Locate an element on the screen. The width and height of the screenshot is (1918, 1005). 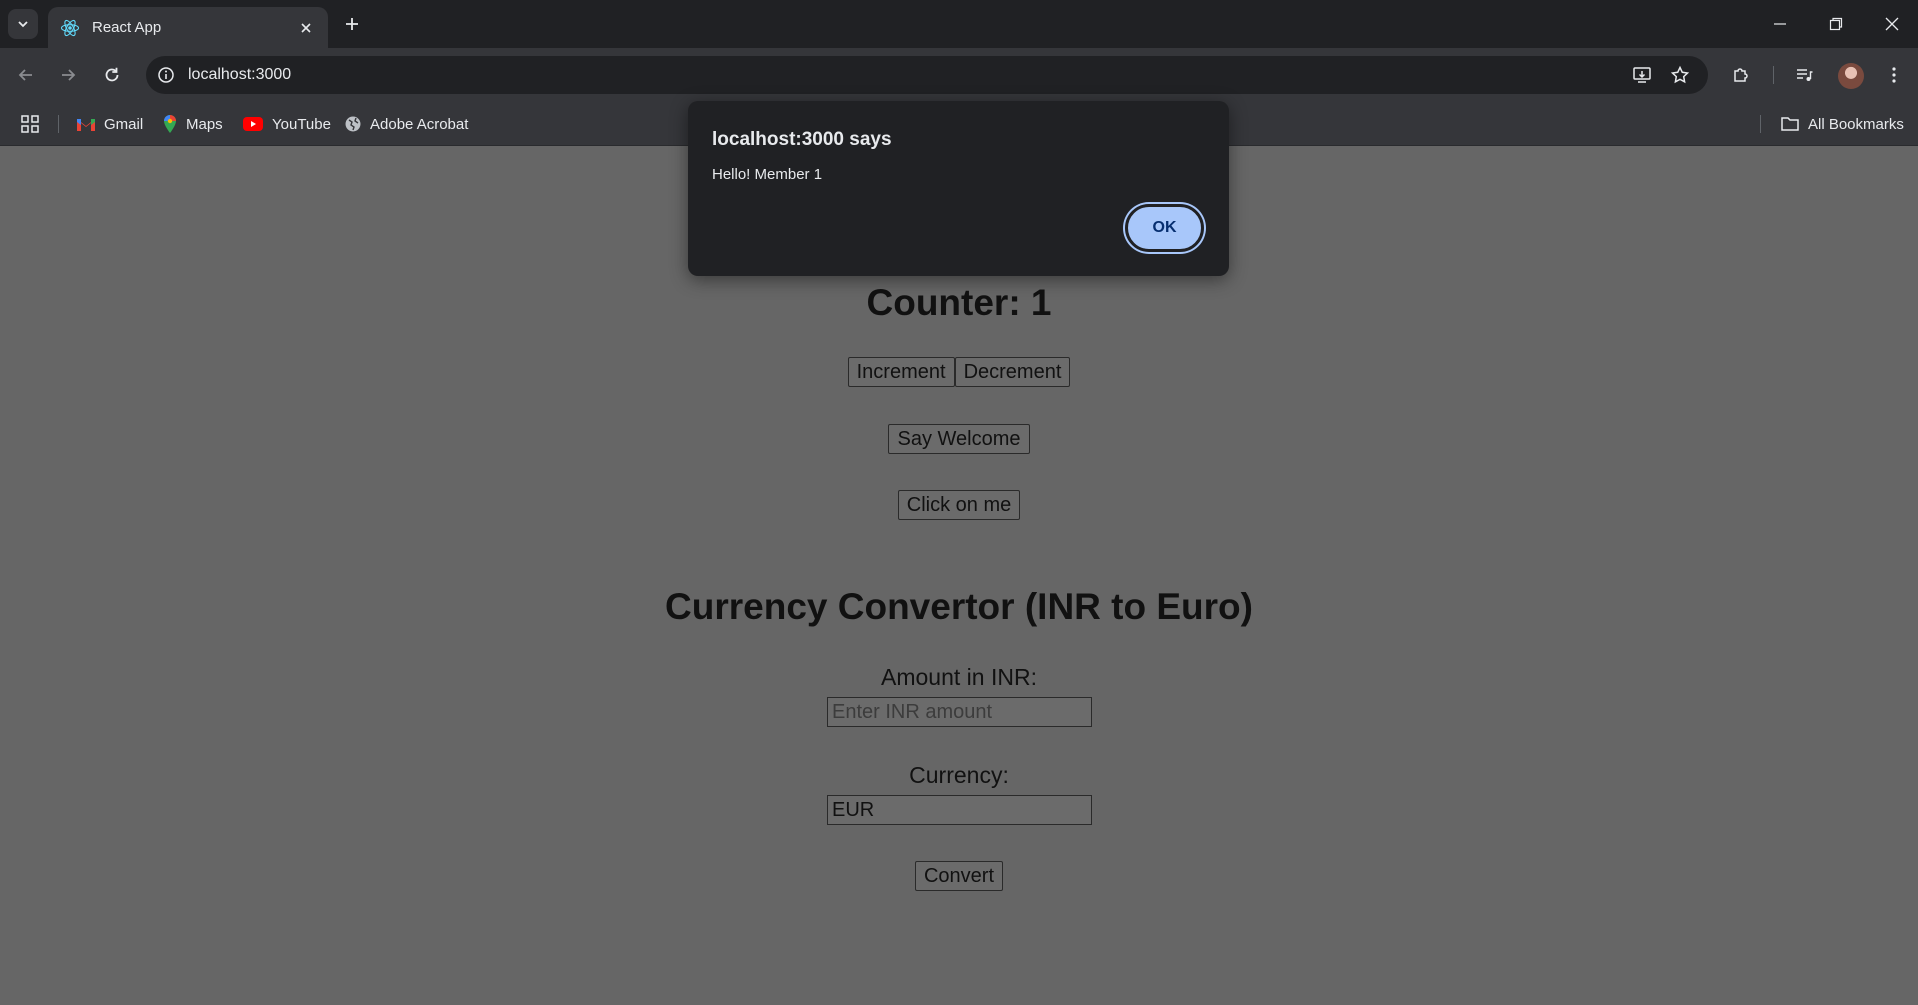
increment-button: Increment is located at coordinates (901, 372).